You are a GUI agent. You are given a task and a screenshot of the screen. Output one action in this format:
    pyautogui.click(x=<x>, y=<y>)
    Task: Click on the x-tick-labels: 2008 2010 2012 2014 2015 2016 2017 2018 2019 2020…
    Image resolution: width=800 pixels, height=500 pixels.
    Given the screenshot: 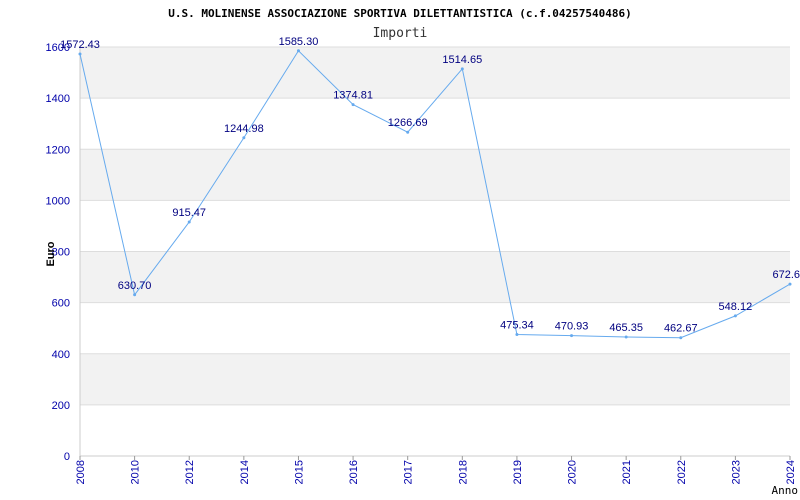 What is the action you would take?
    pyautogui.click(x=436, y=470)
    